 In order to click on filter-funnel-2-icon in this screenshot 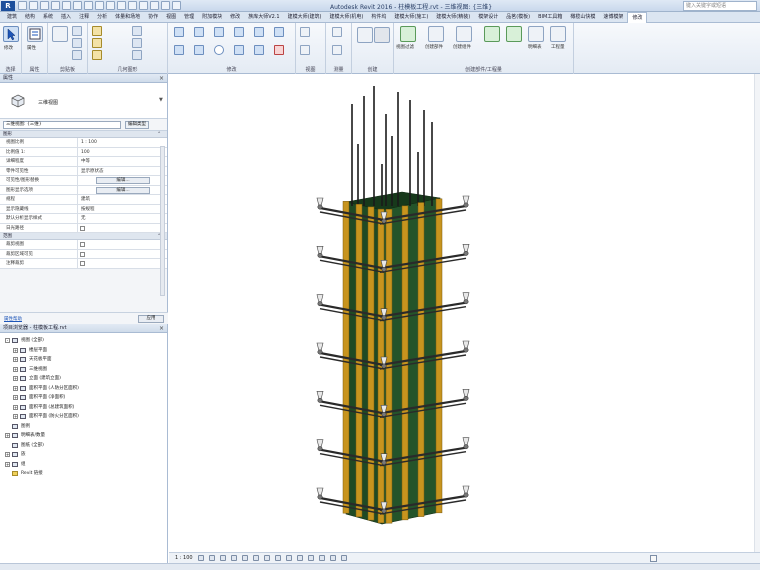, I will do `click(514, 34)`.